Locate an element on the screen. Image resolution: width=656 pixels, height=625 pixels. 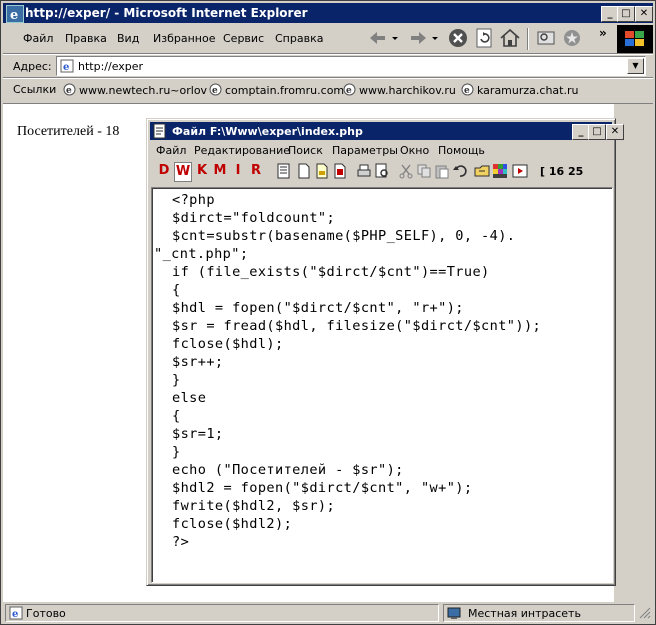
page-done-icon: e is located at coordinates (16, 613).